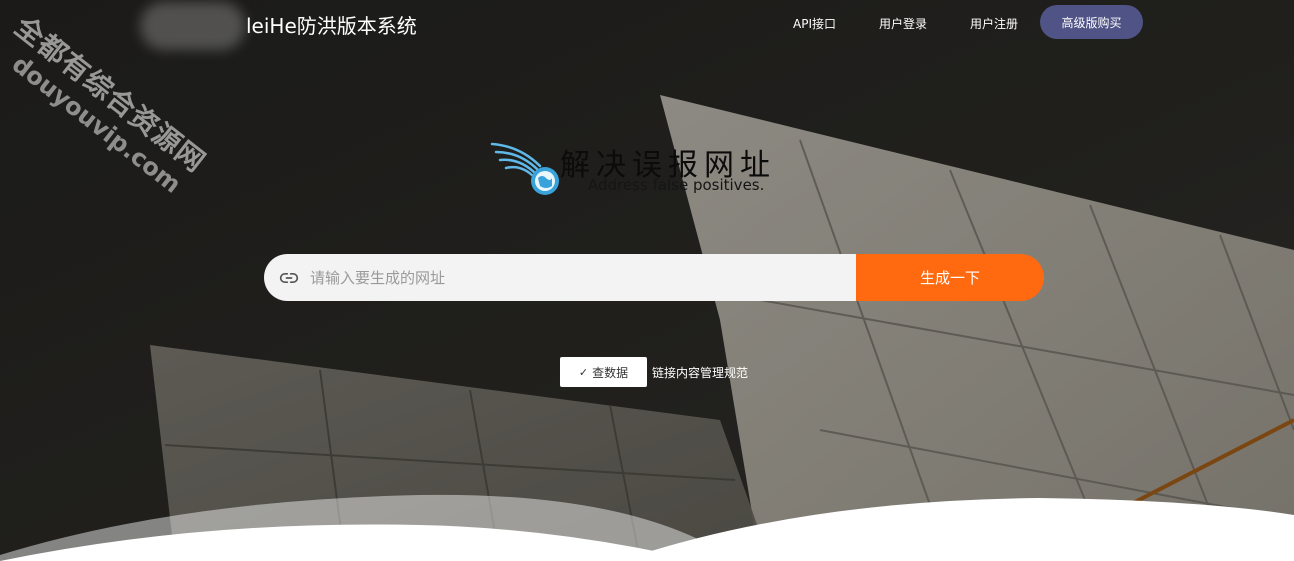  I want to click on bottom-wave, so click(647, 527).